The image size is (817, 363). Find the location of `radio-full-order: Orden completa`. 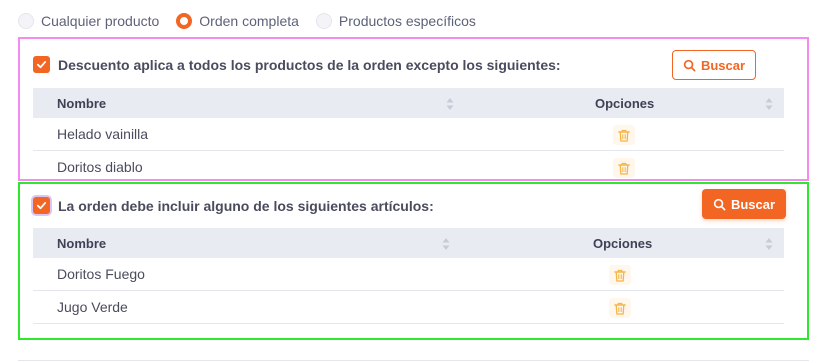

radio-full-order: Orden completa is located at coordinates (237, 21).